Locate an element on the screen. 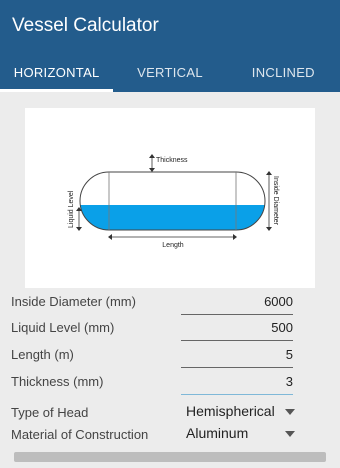  material-label: Material of Construction is located at coordinates (80, 434).